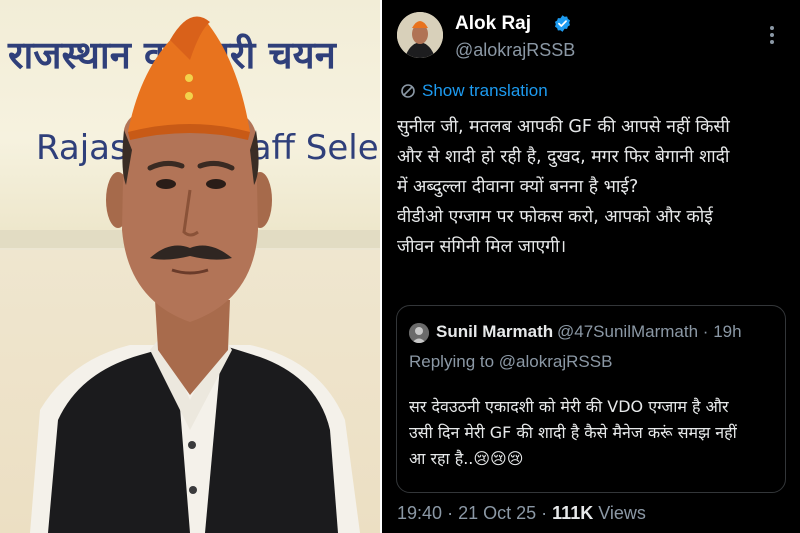  What do you see at coordinates (497, 513) in the screenshot?
I see `tweet-date: 21 Oct 25` at bounding box center [497, 513].